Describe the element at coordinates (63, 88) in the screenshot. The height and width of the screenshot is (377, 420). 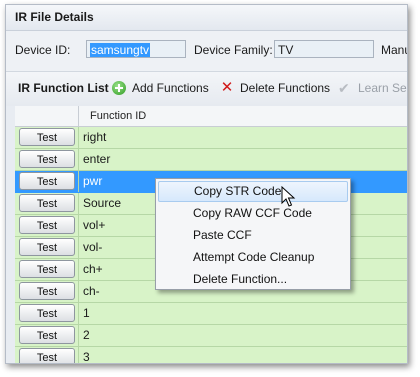
I see `function-list-title: IR Function List` at that location.